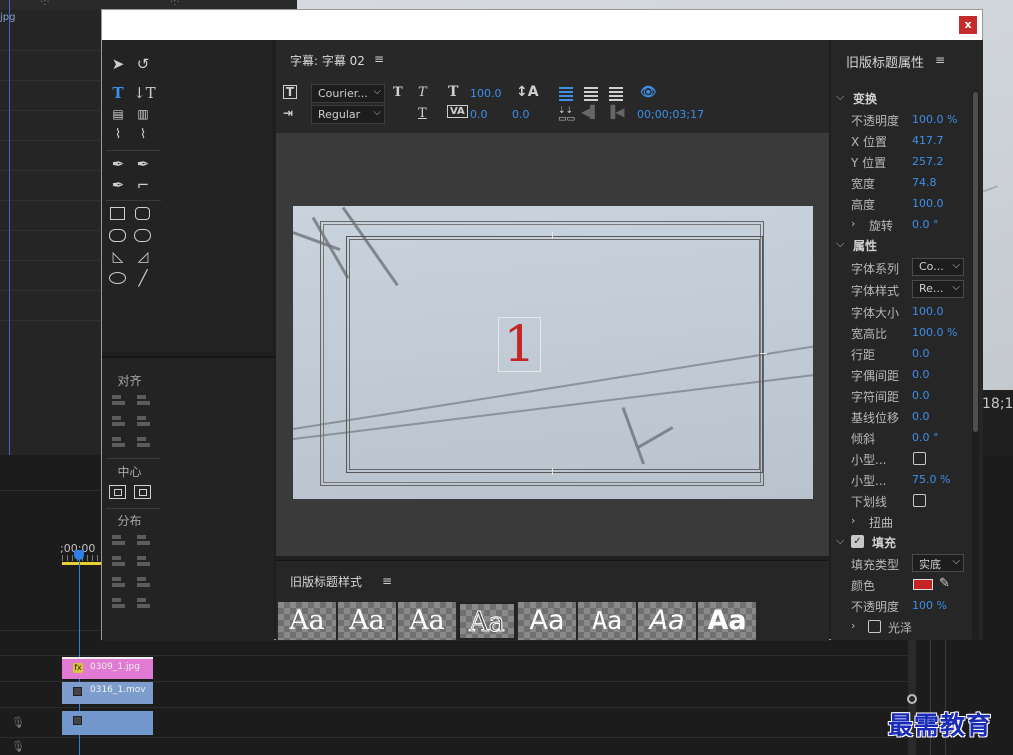 This screenshot has width=1013, height=755. What do you see at coordinates (117, 278) in the screenshot?
I see `ellipse-tool-icon` at bounding box center [117, 278].